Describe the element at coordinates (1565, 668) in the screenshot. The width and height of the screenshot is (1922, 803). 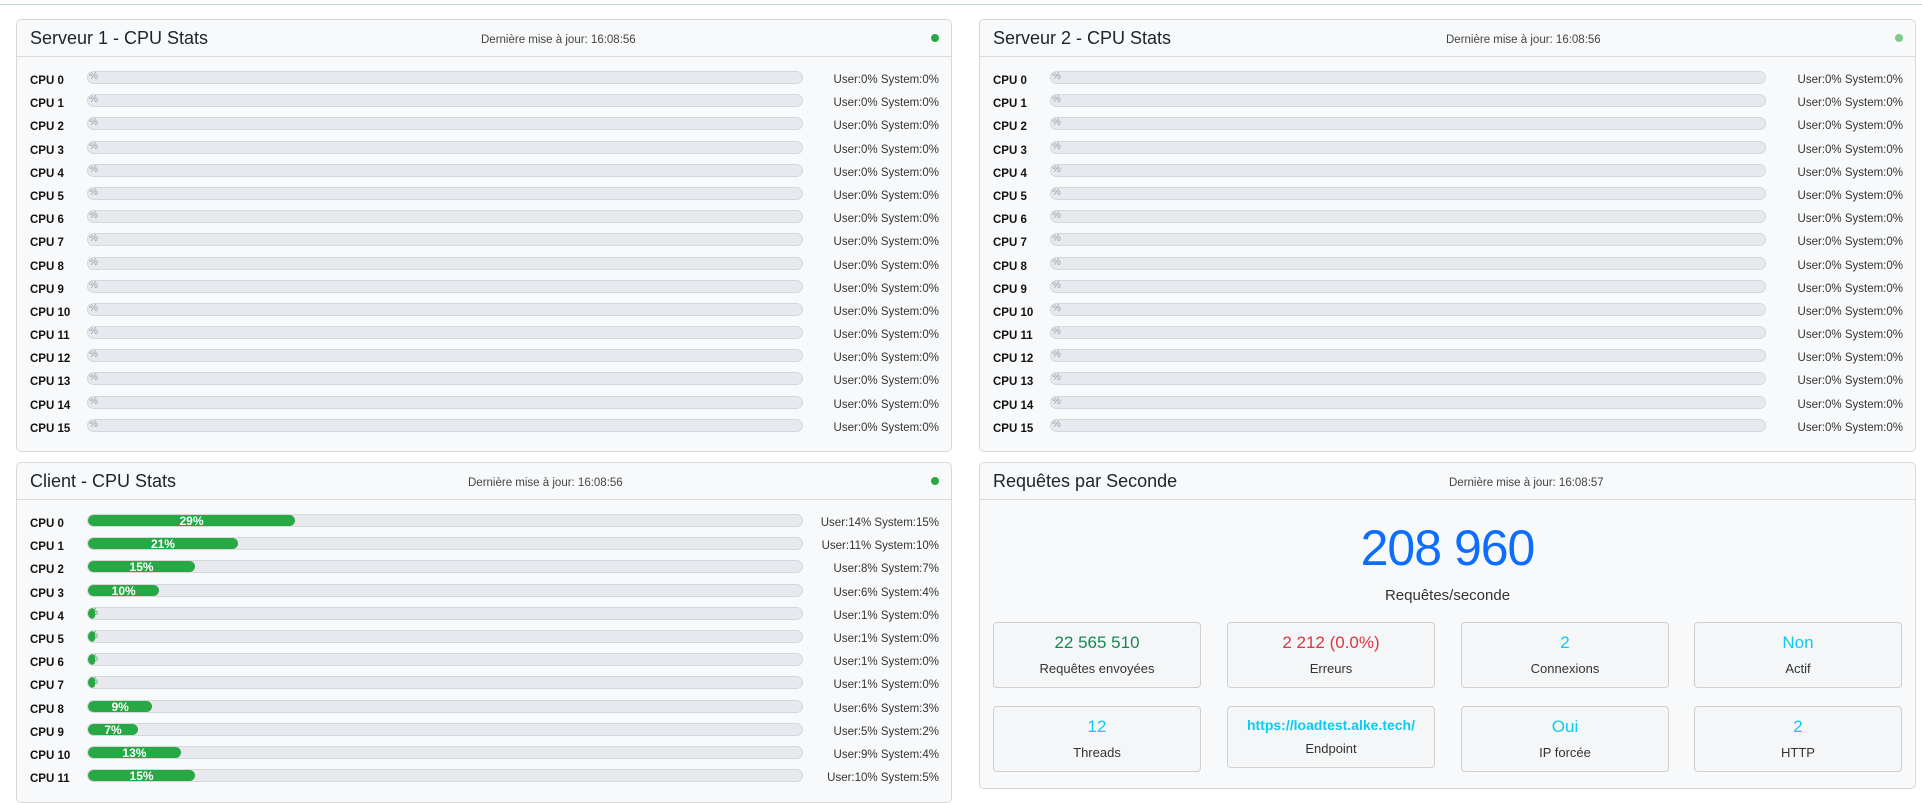
I see `stat-label: Connexions` at that location.